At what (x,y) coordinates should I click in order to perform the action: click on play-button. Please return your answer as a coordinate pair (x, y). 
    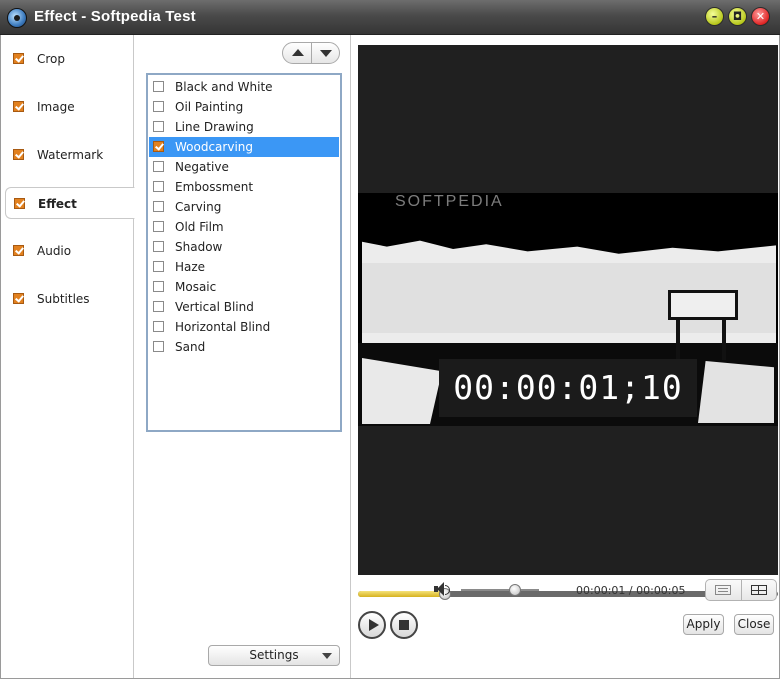
    Looking at the image, I should click on (372, 625).